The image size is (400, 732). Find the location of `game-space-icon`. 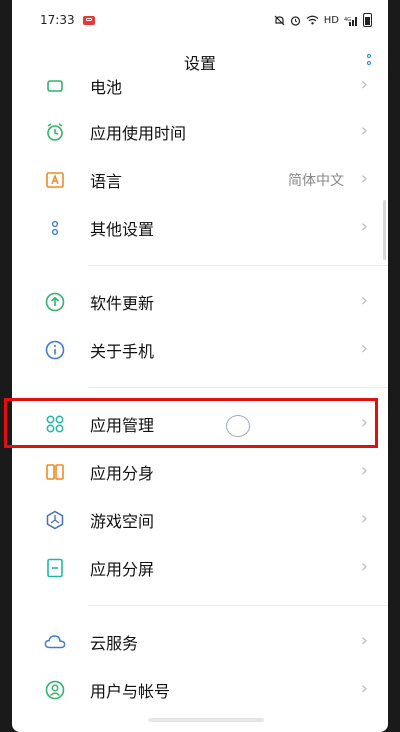

game-space-icon is located at coordinates (55, 520).